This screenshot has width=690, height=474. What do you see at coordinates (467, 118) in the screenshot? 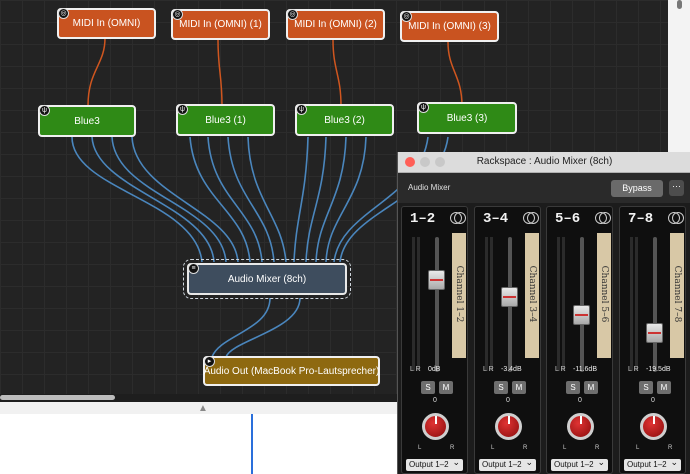
I see `blue3-plugin-node: ψ Blue3 (3)` at bounding box center [467, 118].